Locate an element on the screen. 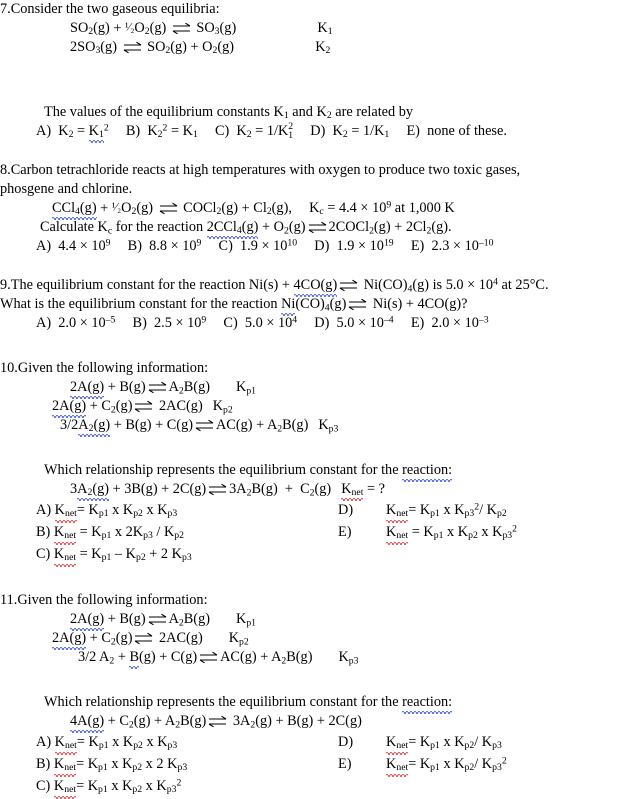 This screenshot has height=799, width=627. q7-choice-a: A) K2 = K12 is located at coordinates (72, 133).